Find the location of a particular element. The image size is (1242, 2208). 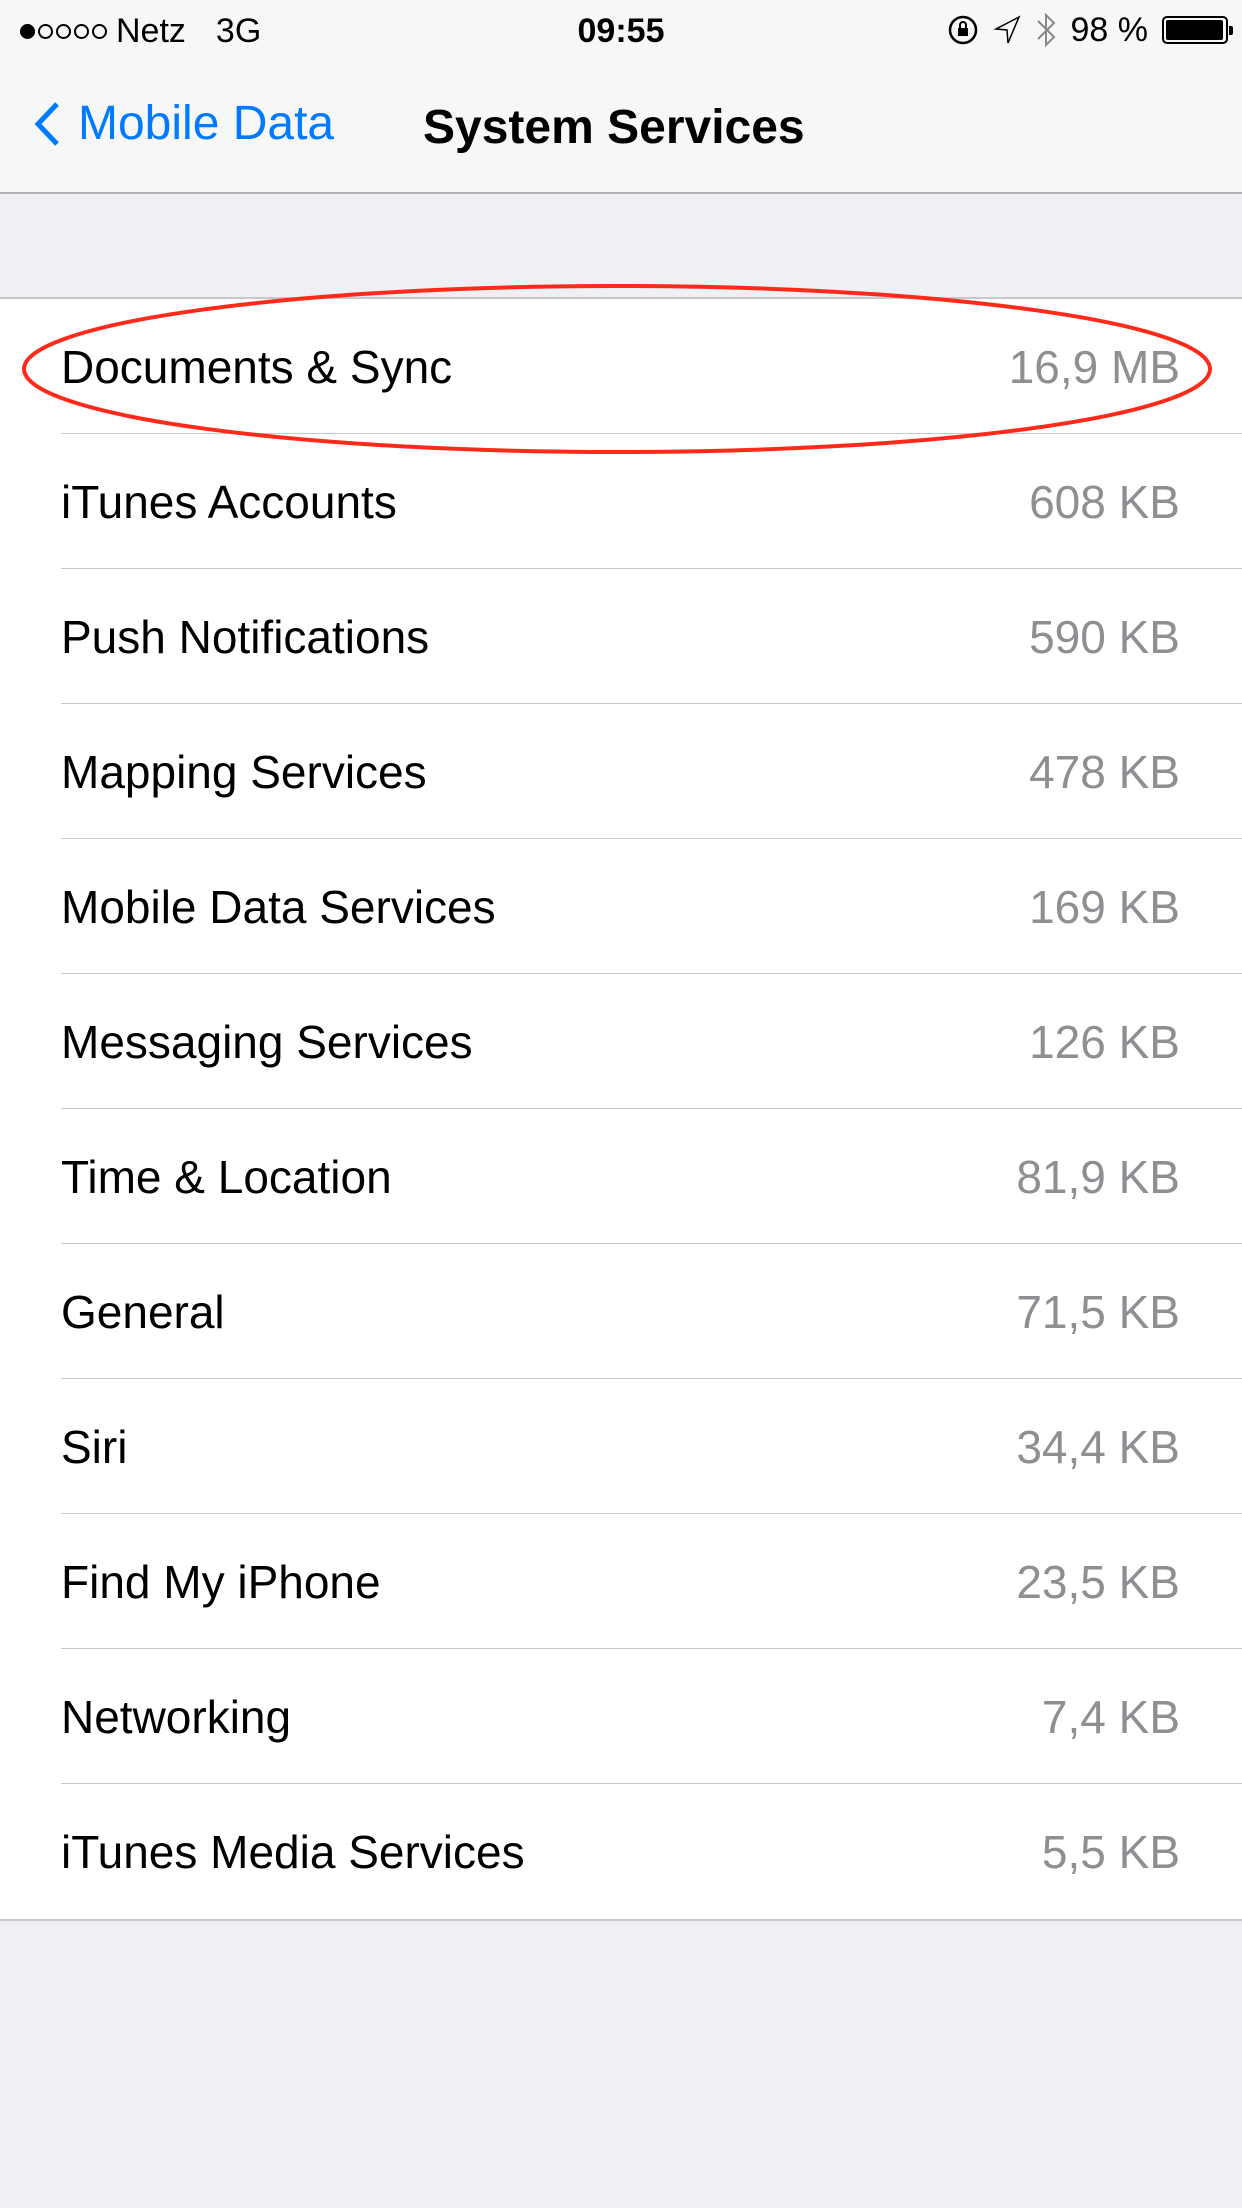

data-usage-value: 590 KB is located at coordinates (1104, 636).